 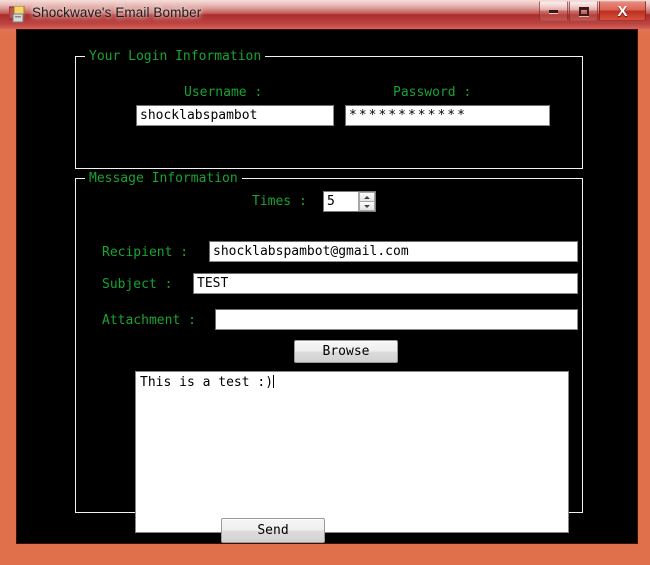 I want to click on minimize-icon, so click(x=553, y=11).